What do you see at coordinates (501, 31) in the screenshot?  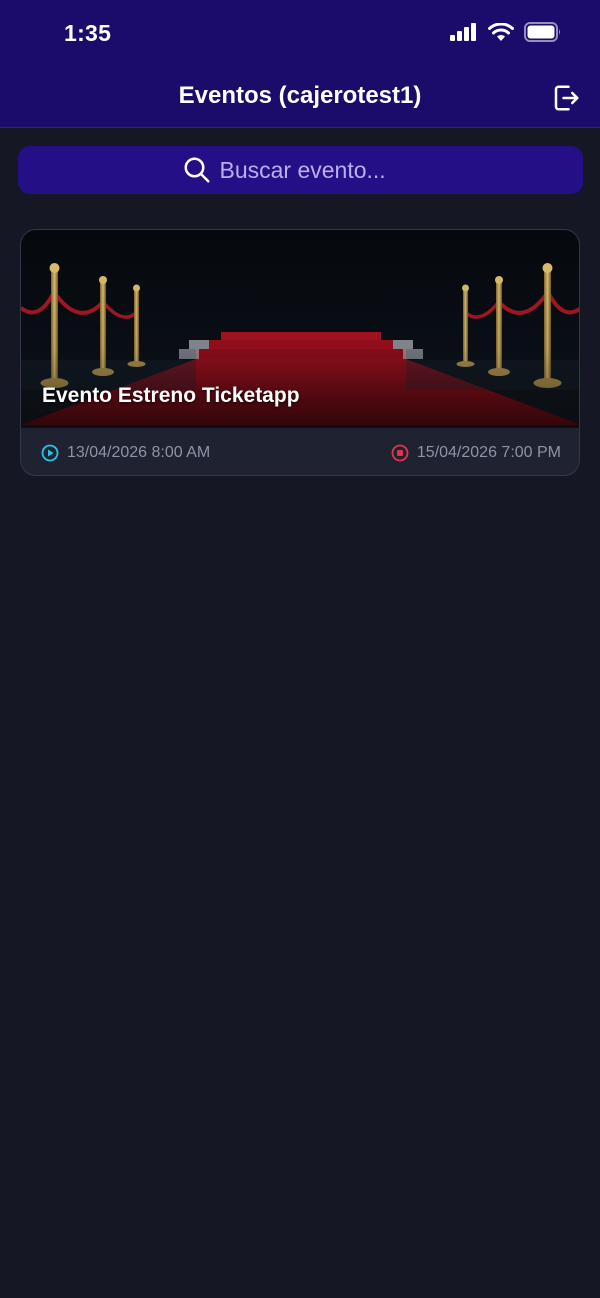 I see `wifi-icon` at bounding box center [501, 31].